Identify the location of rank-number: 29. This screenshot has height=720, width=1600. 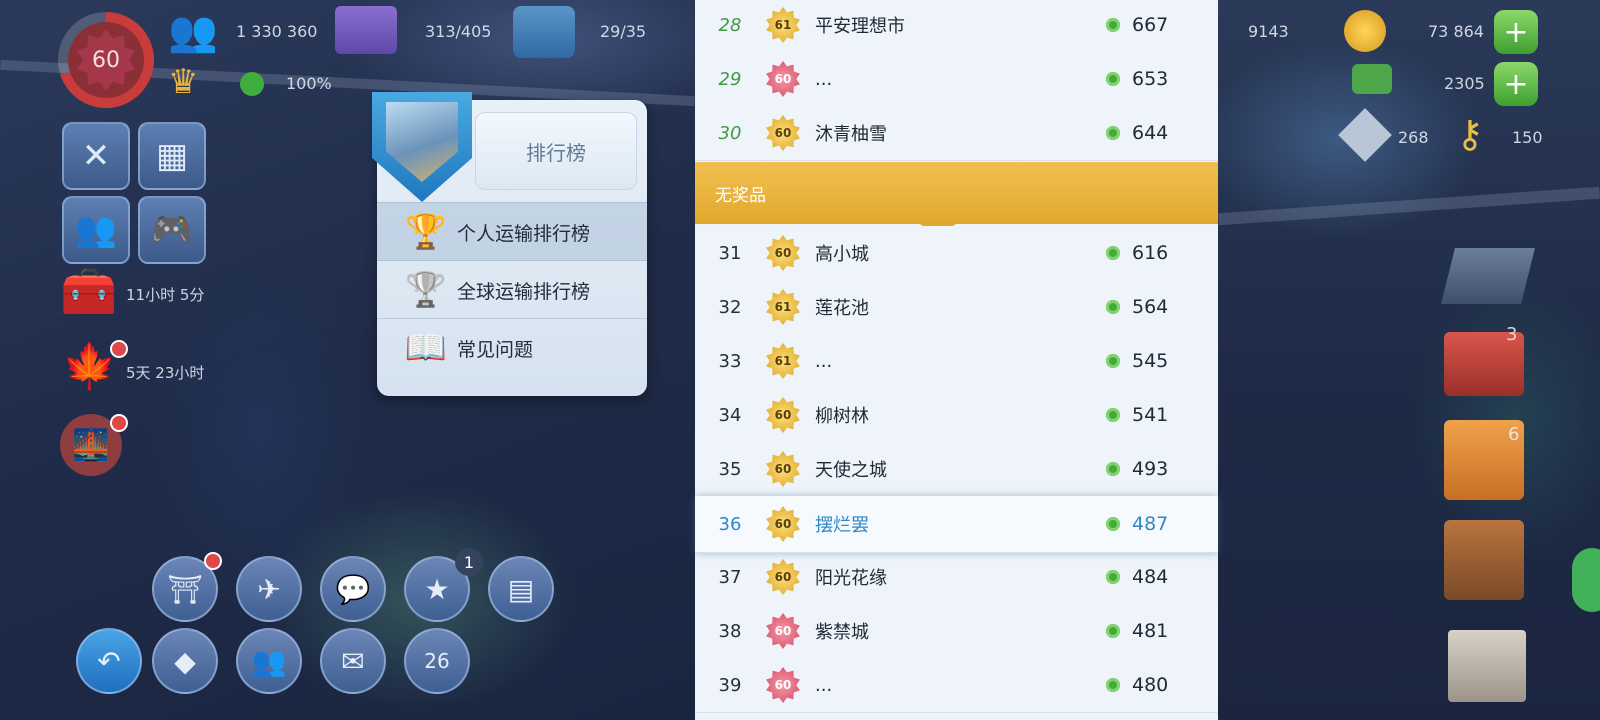
(730, 79).